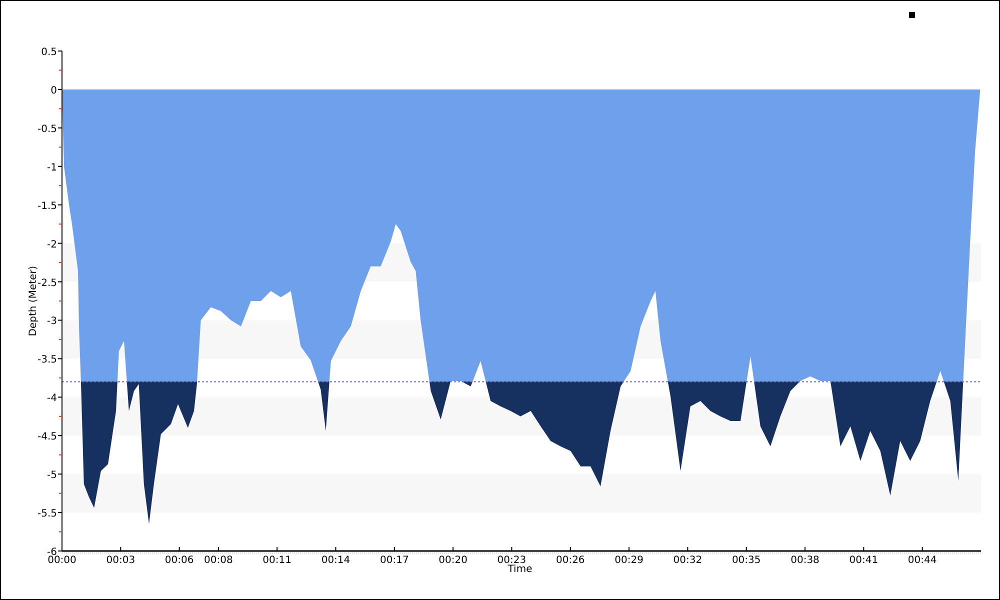 Image resolution: width=1000 pixels, height=600 pixels. Describe the element at coordinates (520, 569) in the screenshot. I see `x-axis-title: Time` at that location.